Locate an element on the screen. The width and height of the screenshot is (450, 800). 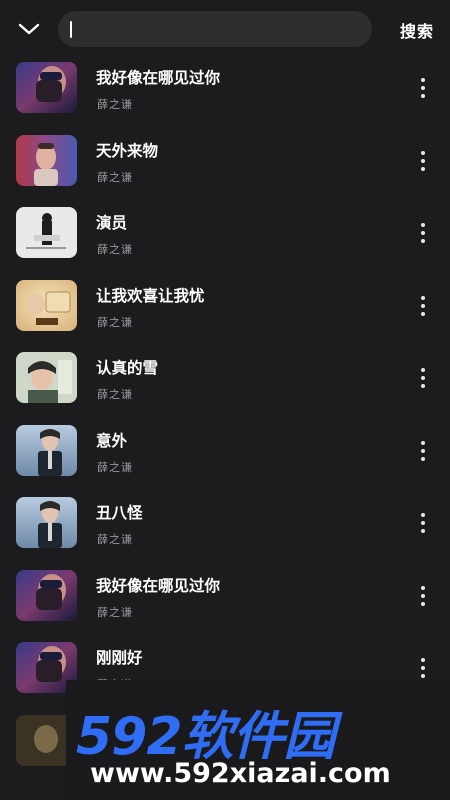
song-title: 认真的雪 is located at coordinates (127, 368).